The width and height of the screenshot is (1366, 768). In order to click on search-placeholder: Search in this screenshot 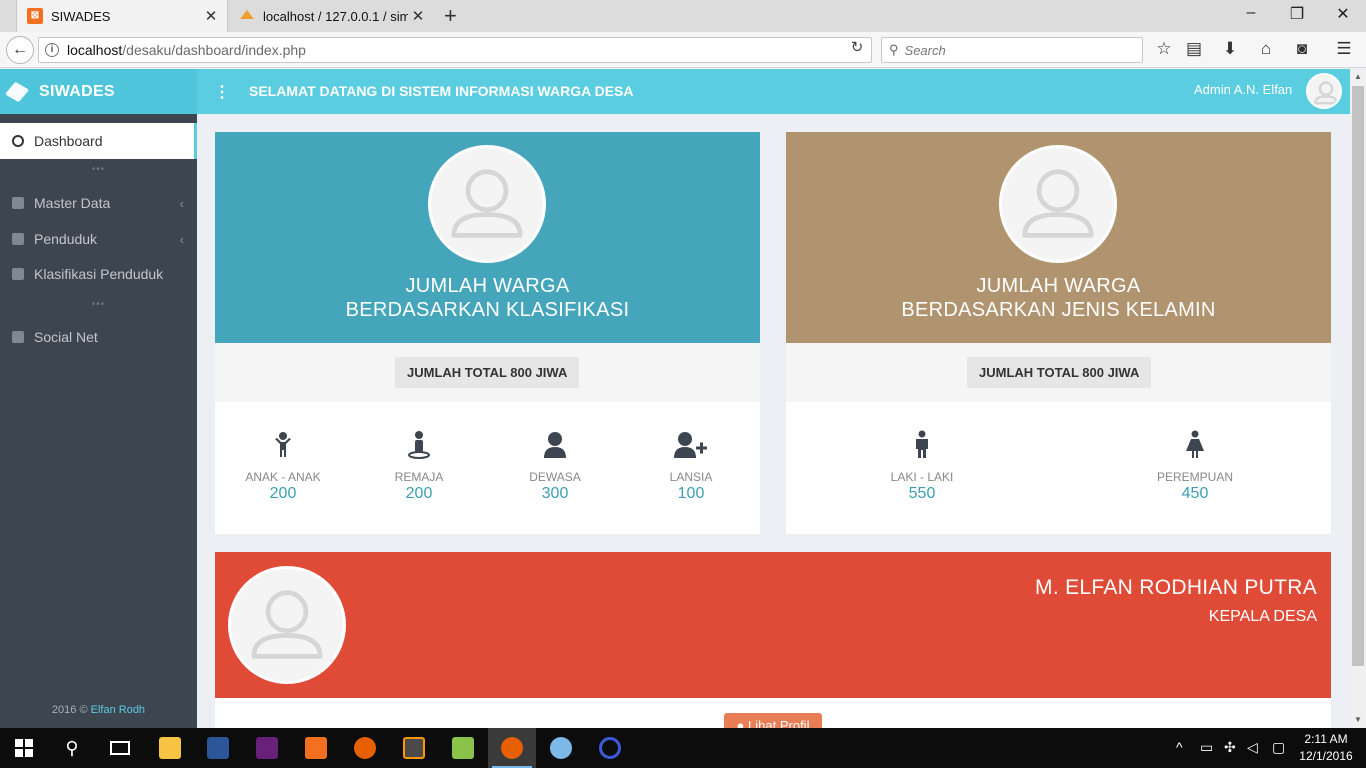, I will do `click(925, 50)`.